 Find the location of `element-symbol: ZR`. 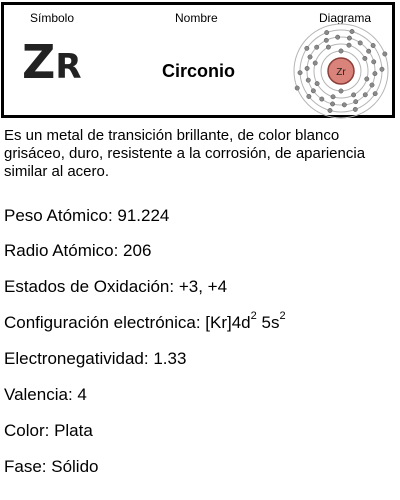

element-symbol: ZR is located at coordinates (52, 62).